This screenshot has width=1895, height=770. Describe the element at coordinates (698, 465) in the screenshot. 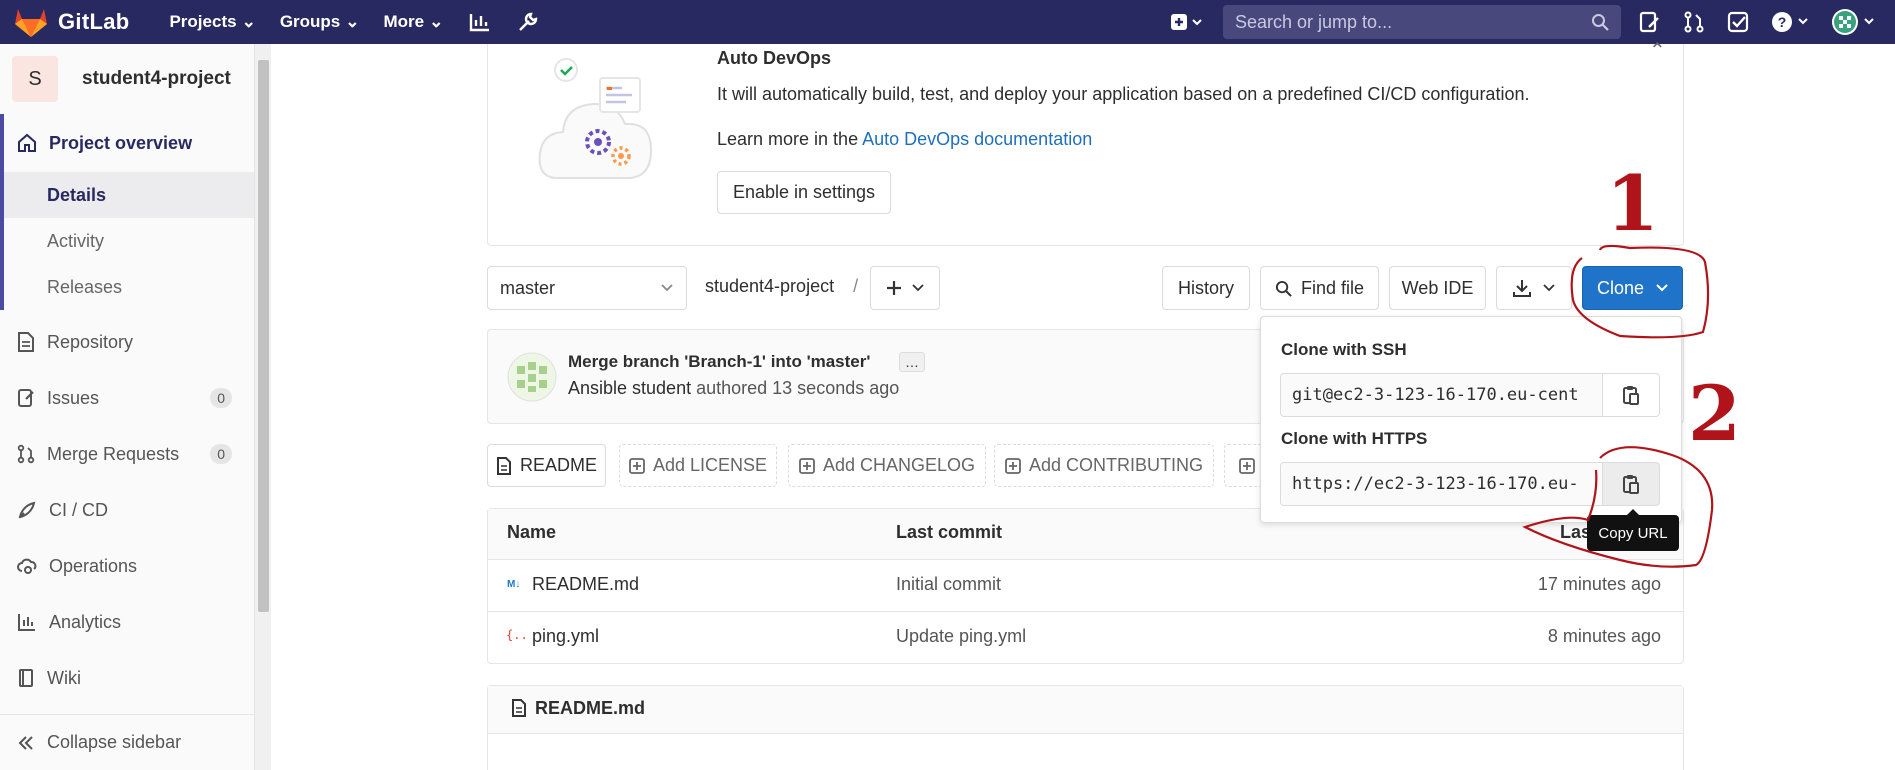

I see `add-license-button: Add LICENSE` at that location.